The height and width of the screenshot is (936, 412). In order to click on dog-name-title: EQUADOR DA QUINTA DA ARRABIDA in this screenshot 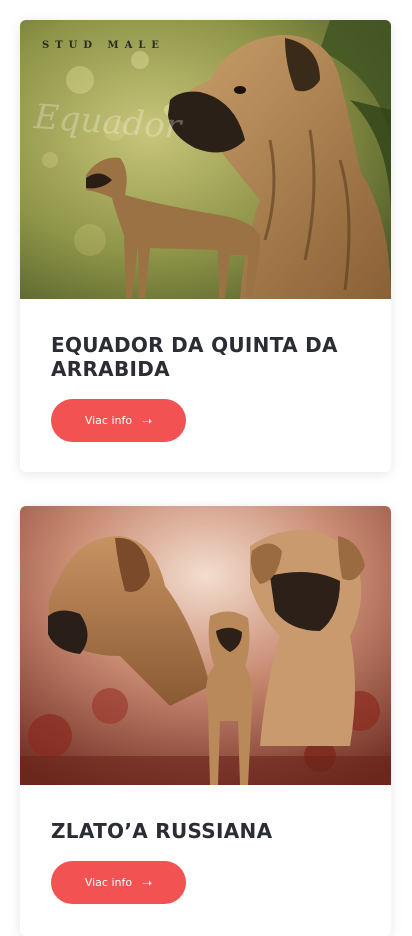, I will do `click(205, 357)`.